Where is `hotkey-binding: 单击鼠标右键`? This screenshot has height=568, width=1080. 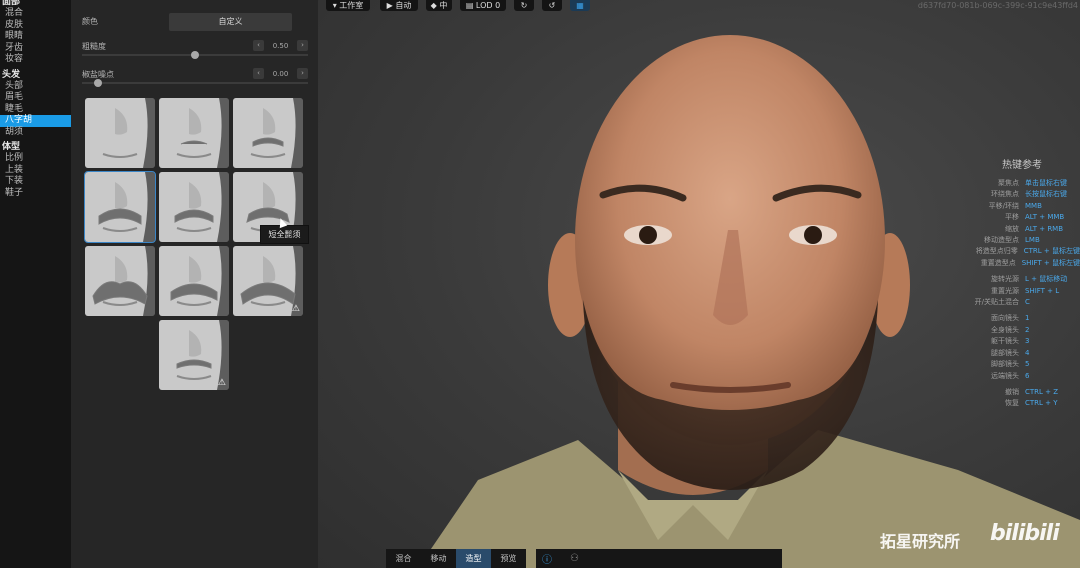 hotkey-binding: 单击鼠标右键 is located at coordinates (1046, 183).